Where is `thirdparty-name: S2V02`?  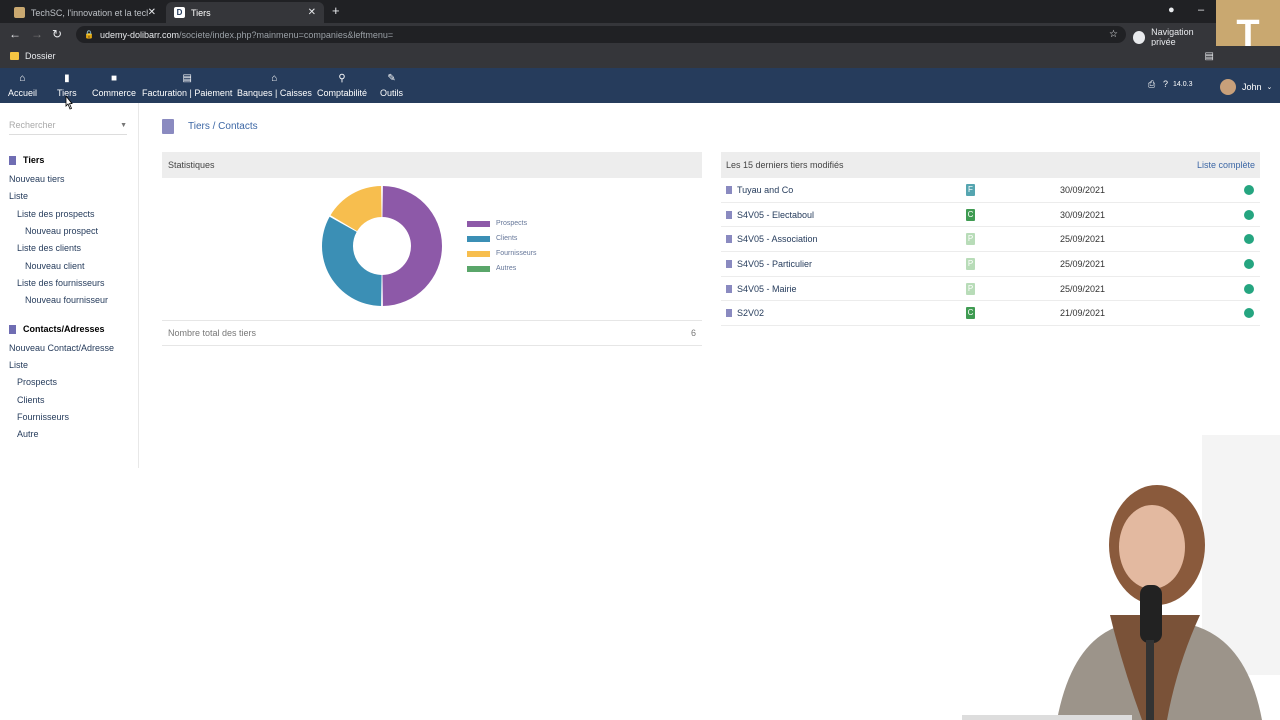
thirdparty-name: S2V02 is located at coordinates (751, 313).